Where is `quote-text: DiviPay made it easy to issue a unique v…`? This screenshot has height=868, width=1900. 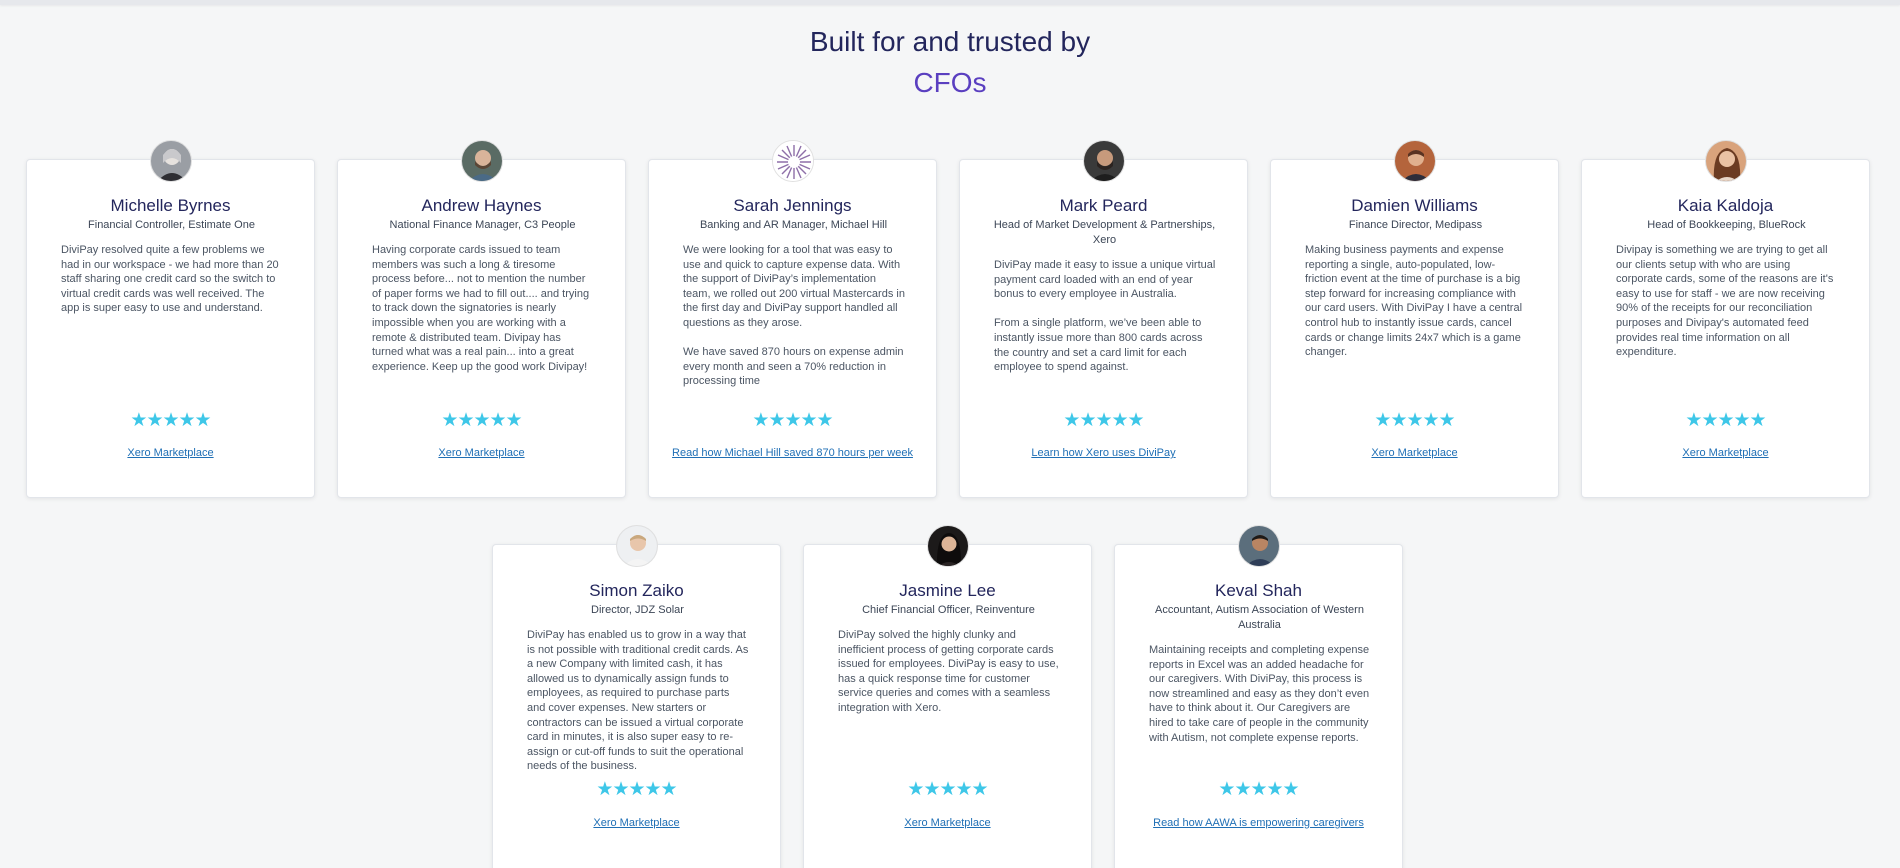 quote-text: DiviPay made it easy to issue a unique v… is located at coordinates (1105, 316).